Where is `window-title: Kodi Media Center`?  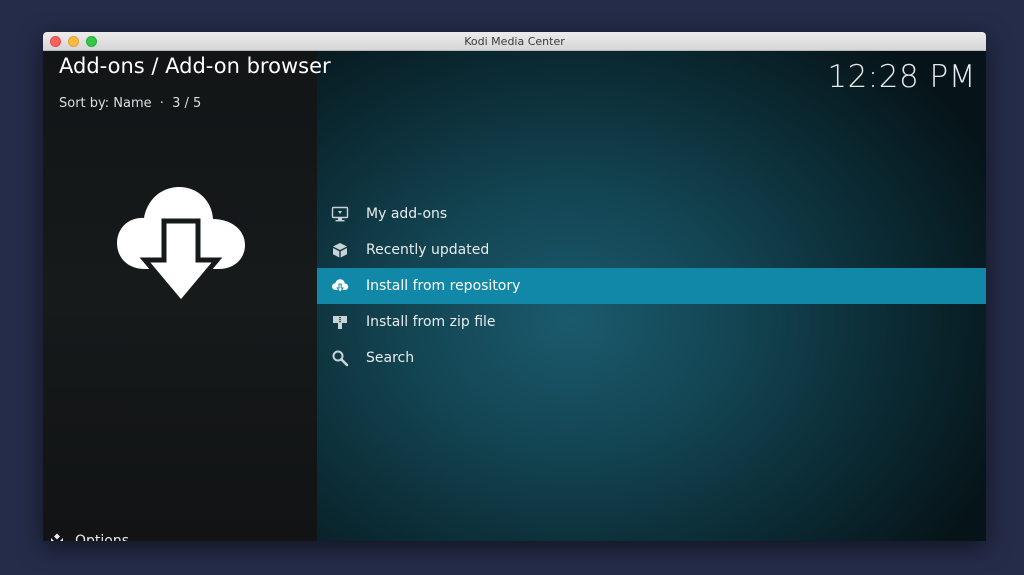
window-title: Kodi Media Center is located at coordinates (514, 41).